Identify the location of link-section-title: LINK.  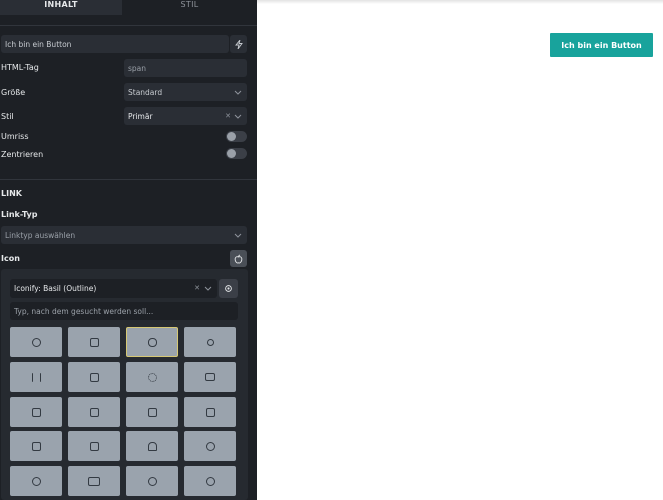
(11, 193).